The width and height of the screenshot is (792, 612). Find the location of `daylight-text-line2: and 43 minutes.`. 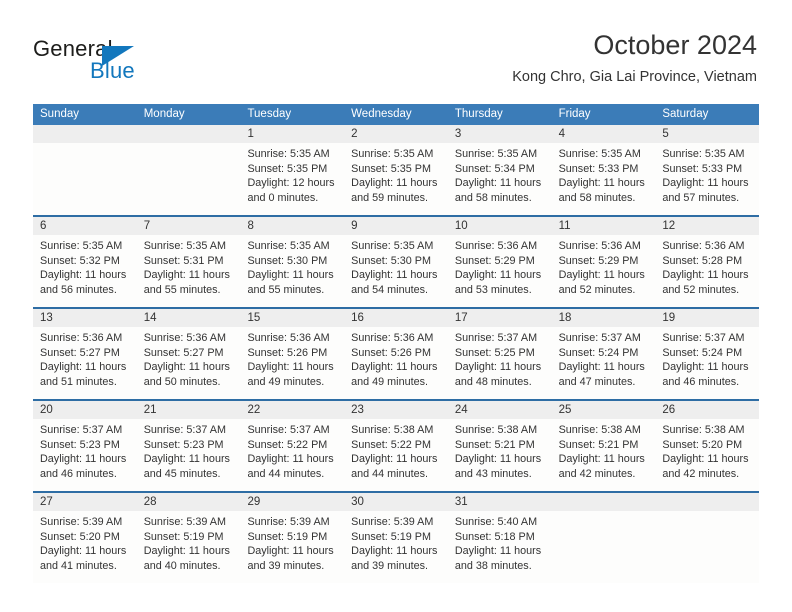

daylight-text-line2: and 43 minutes. is located at coordinates (493, 473).